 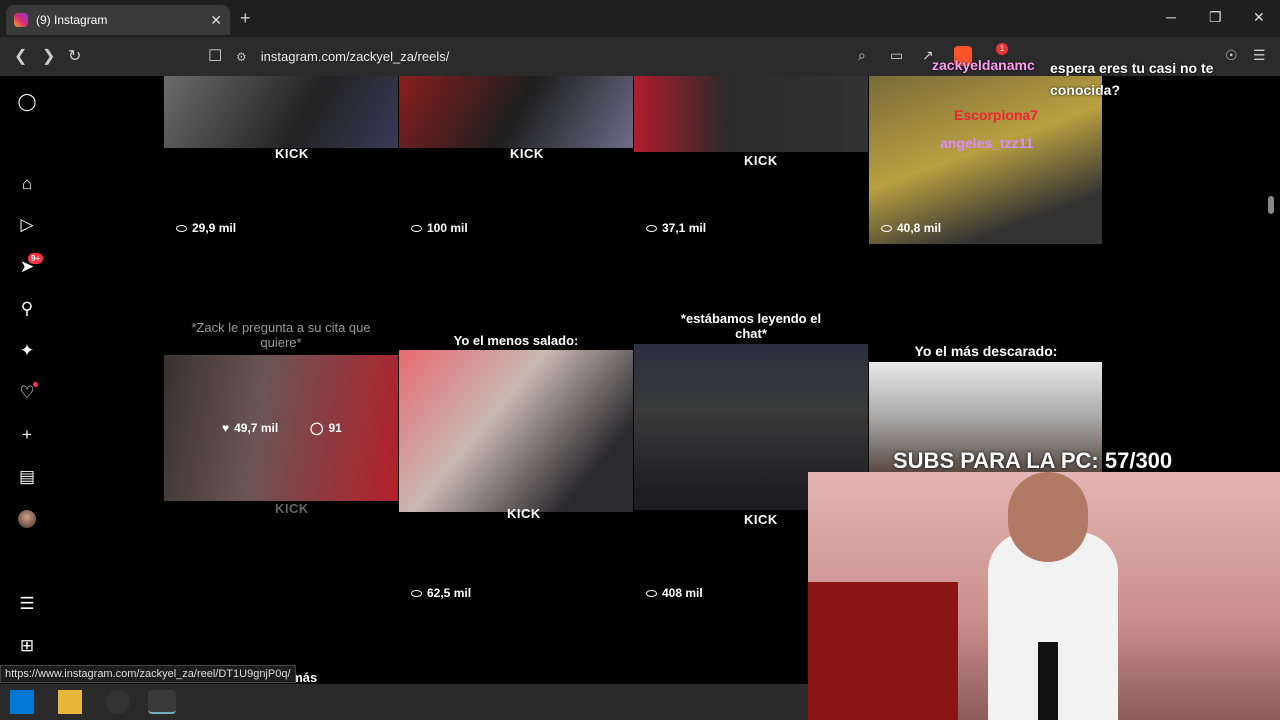 I want to click on reel-item: Yo el menos salado: KICK 62,5 mil, so click(x=516, y=428).